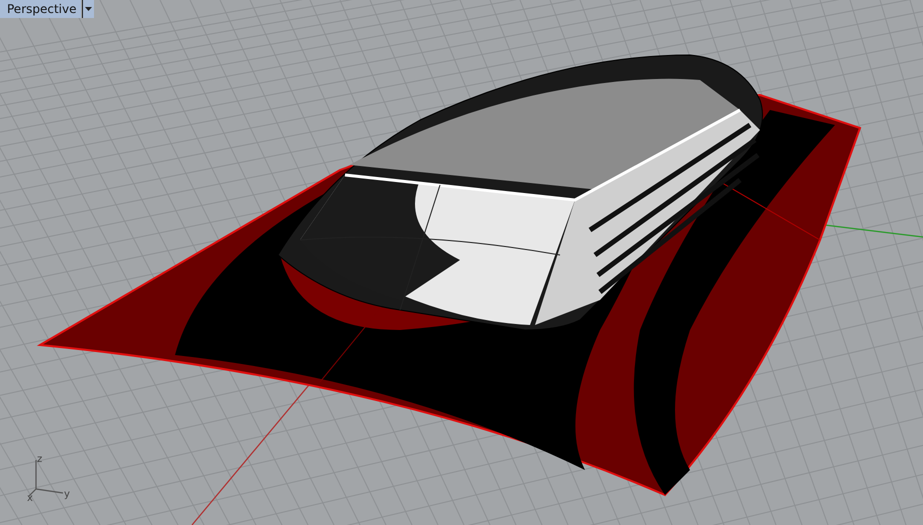 This screenshot has width=923, height=525. Describe the element at coordinates (67, 494) in the screenshot. I see `axis-label: y` at that location.